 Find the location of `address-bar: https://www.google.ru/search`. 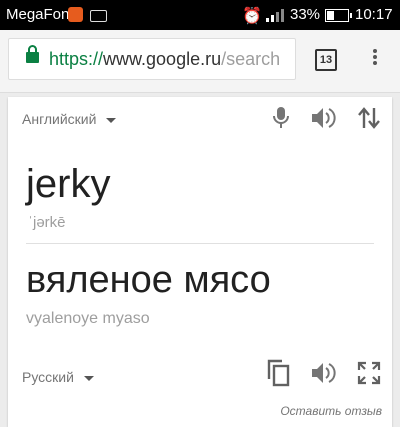

address-bar: https://www.google.ru/search is located at coordinates (152, 59).